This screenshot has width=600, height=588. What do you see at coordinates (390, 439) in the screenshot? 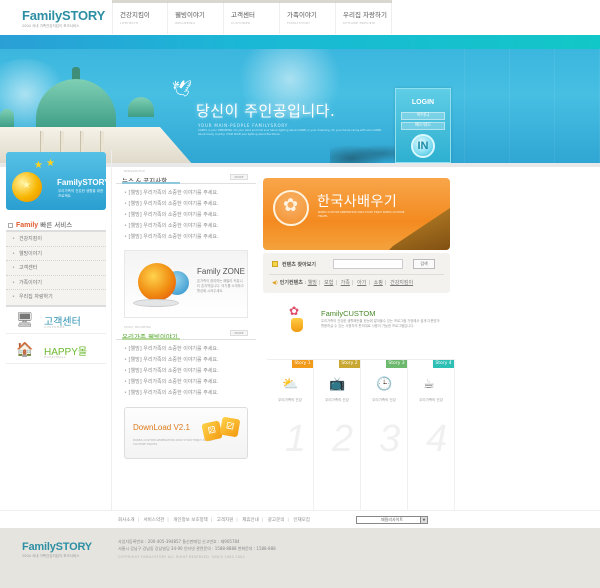
I see `story-number: 3` at bounding box center [390, 439].